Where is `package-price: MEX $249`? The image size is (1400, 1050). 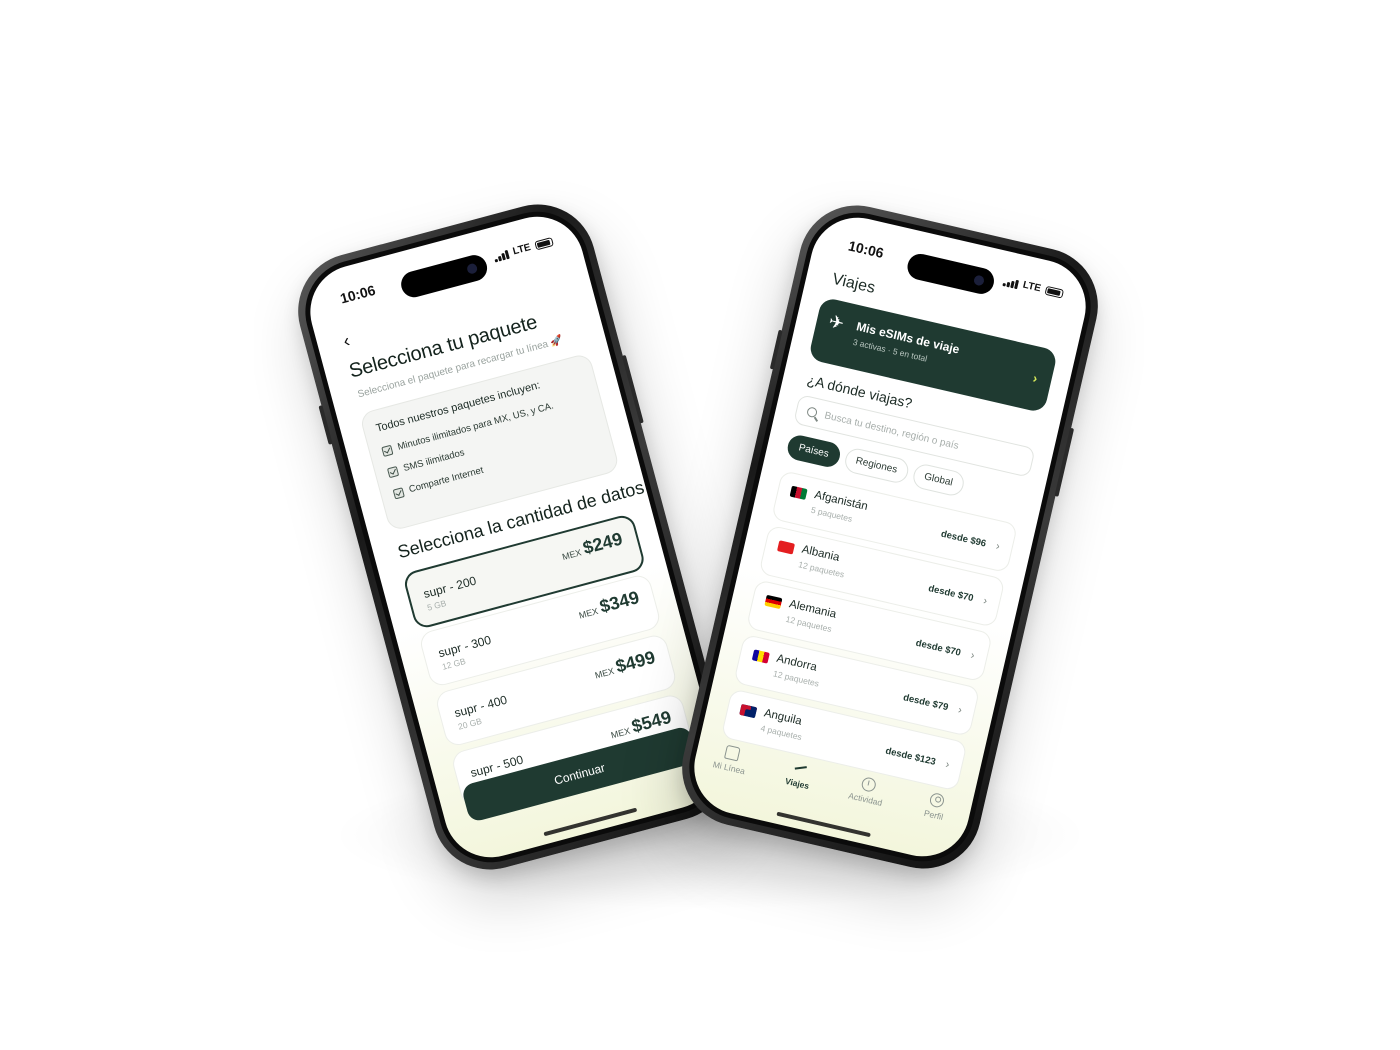 package-price: MEX $249 is located at coordinates (592, 546).